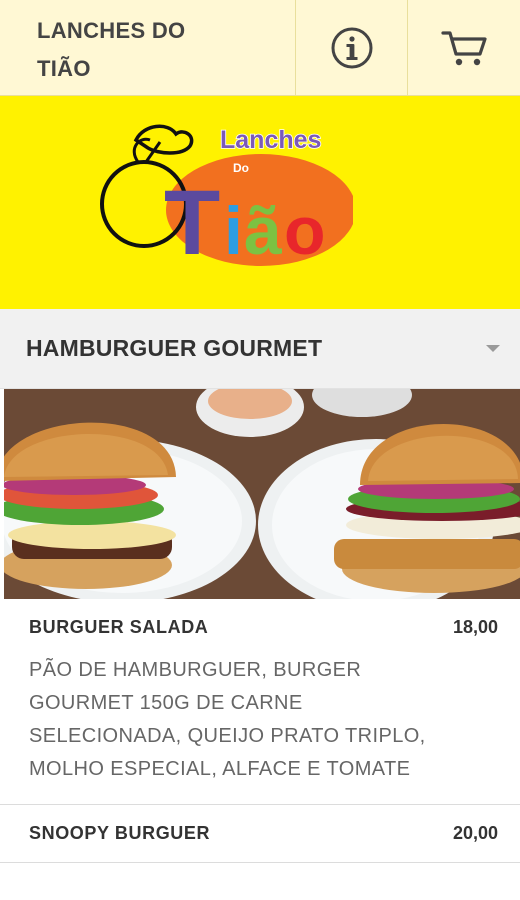 The height and width of the screenshot is (900, 520). Describe the element at coordinates (64, 68) in the screenshot. I see `store-name-line-2: TIÃO` at that location.